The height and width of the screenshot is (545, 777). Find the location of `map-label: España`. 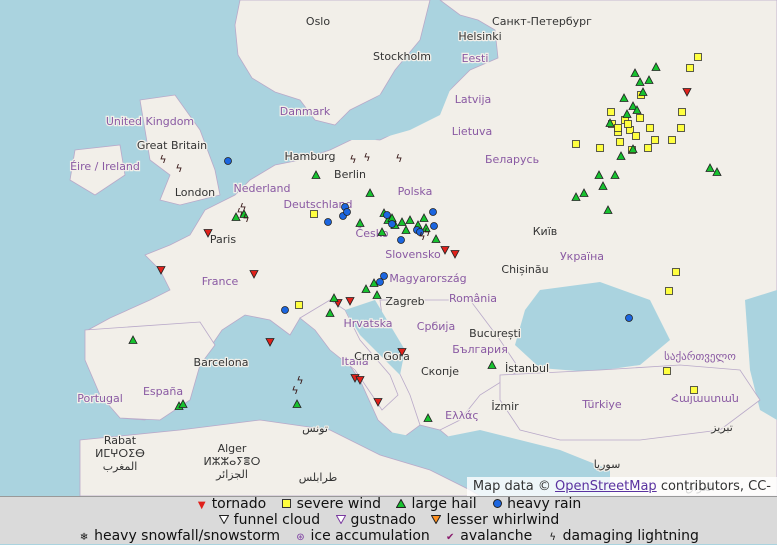

map-label: España is located at coordinates (163, 391).